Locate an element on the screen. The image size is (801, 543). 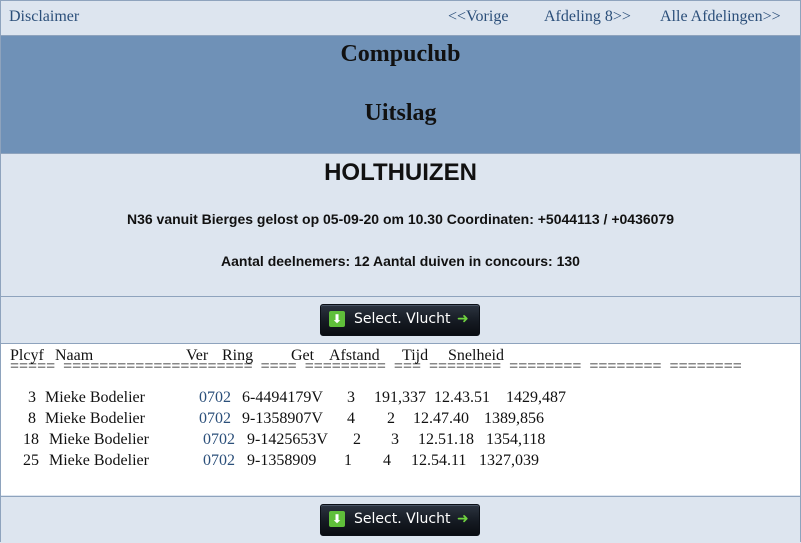
row2-naam: Mieke Bodelier is located at coordinates (95, 418).